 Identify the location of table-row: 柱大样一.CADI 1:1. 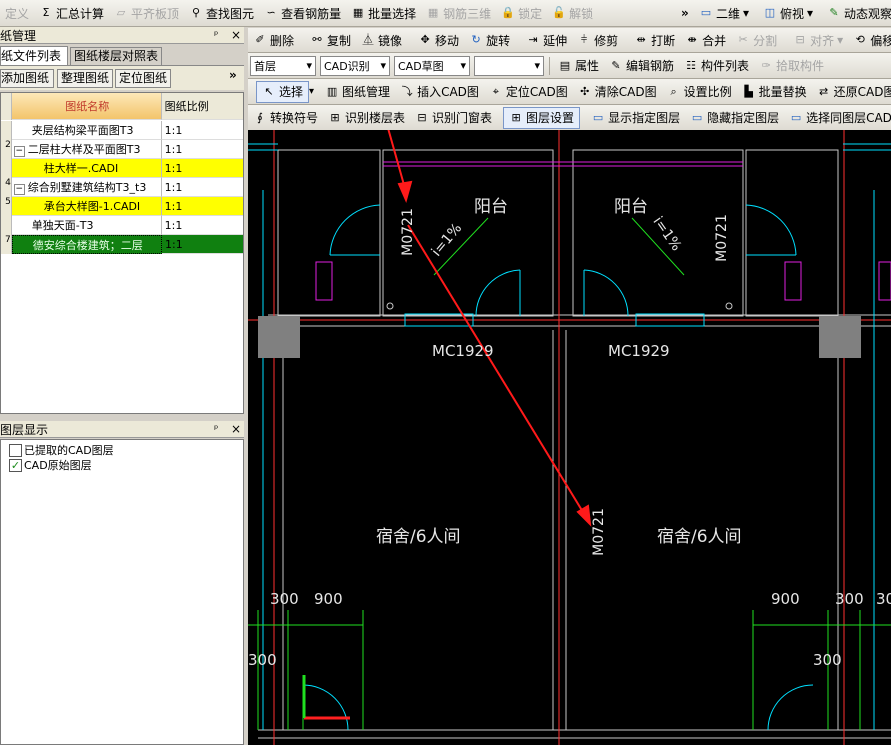
(122, 168).